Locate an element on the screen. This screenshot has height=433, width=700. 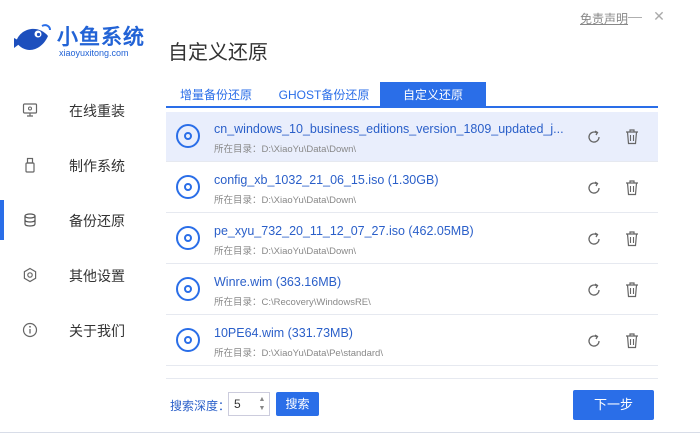
sidebar-item-backup-restore: 备份还原 is located at coordinates (80, 220).